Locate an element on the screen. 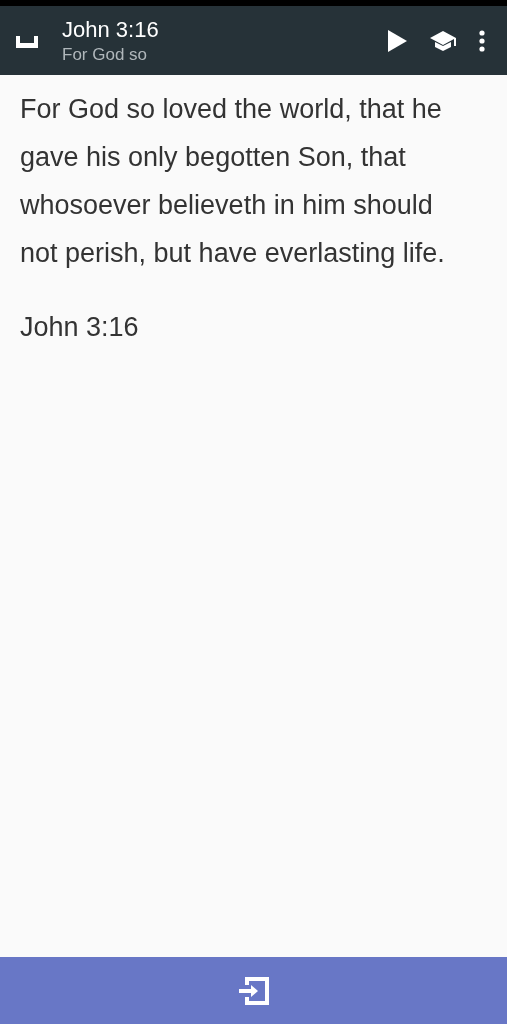  verse-reference: John 3:16 is located at coordinates (80, 327).